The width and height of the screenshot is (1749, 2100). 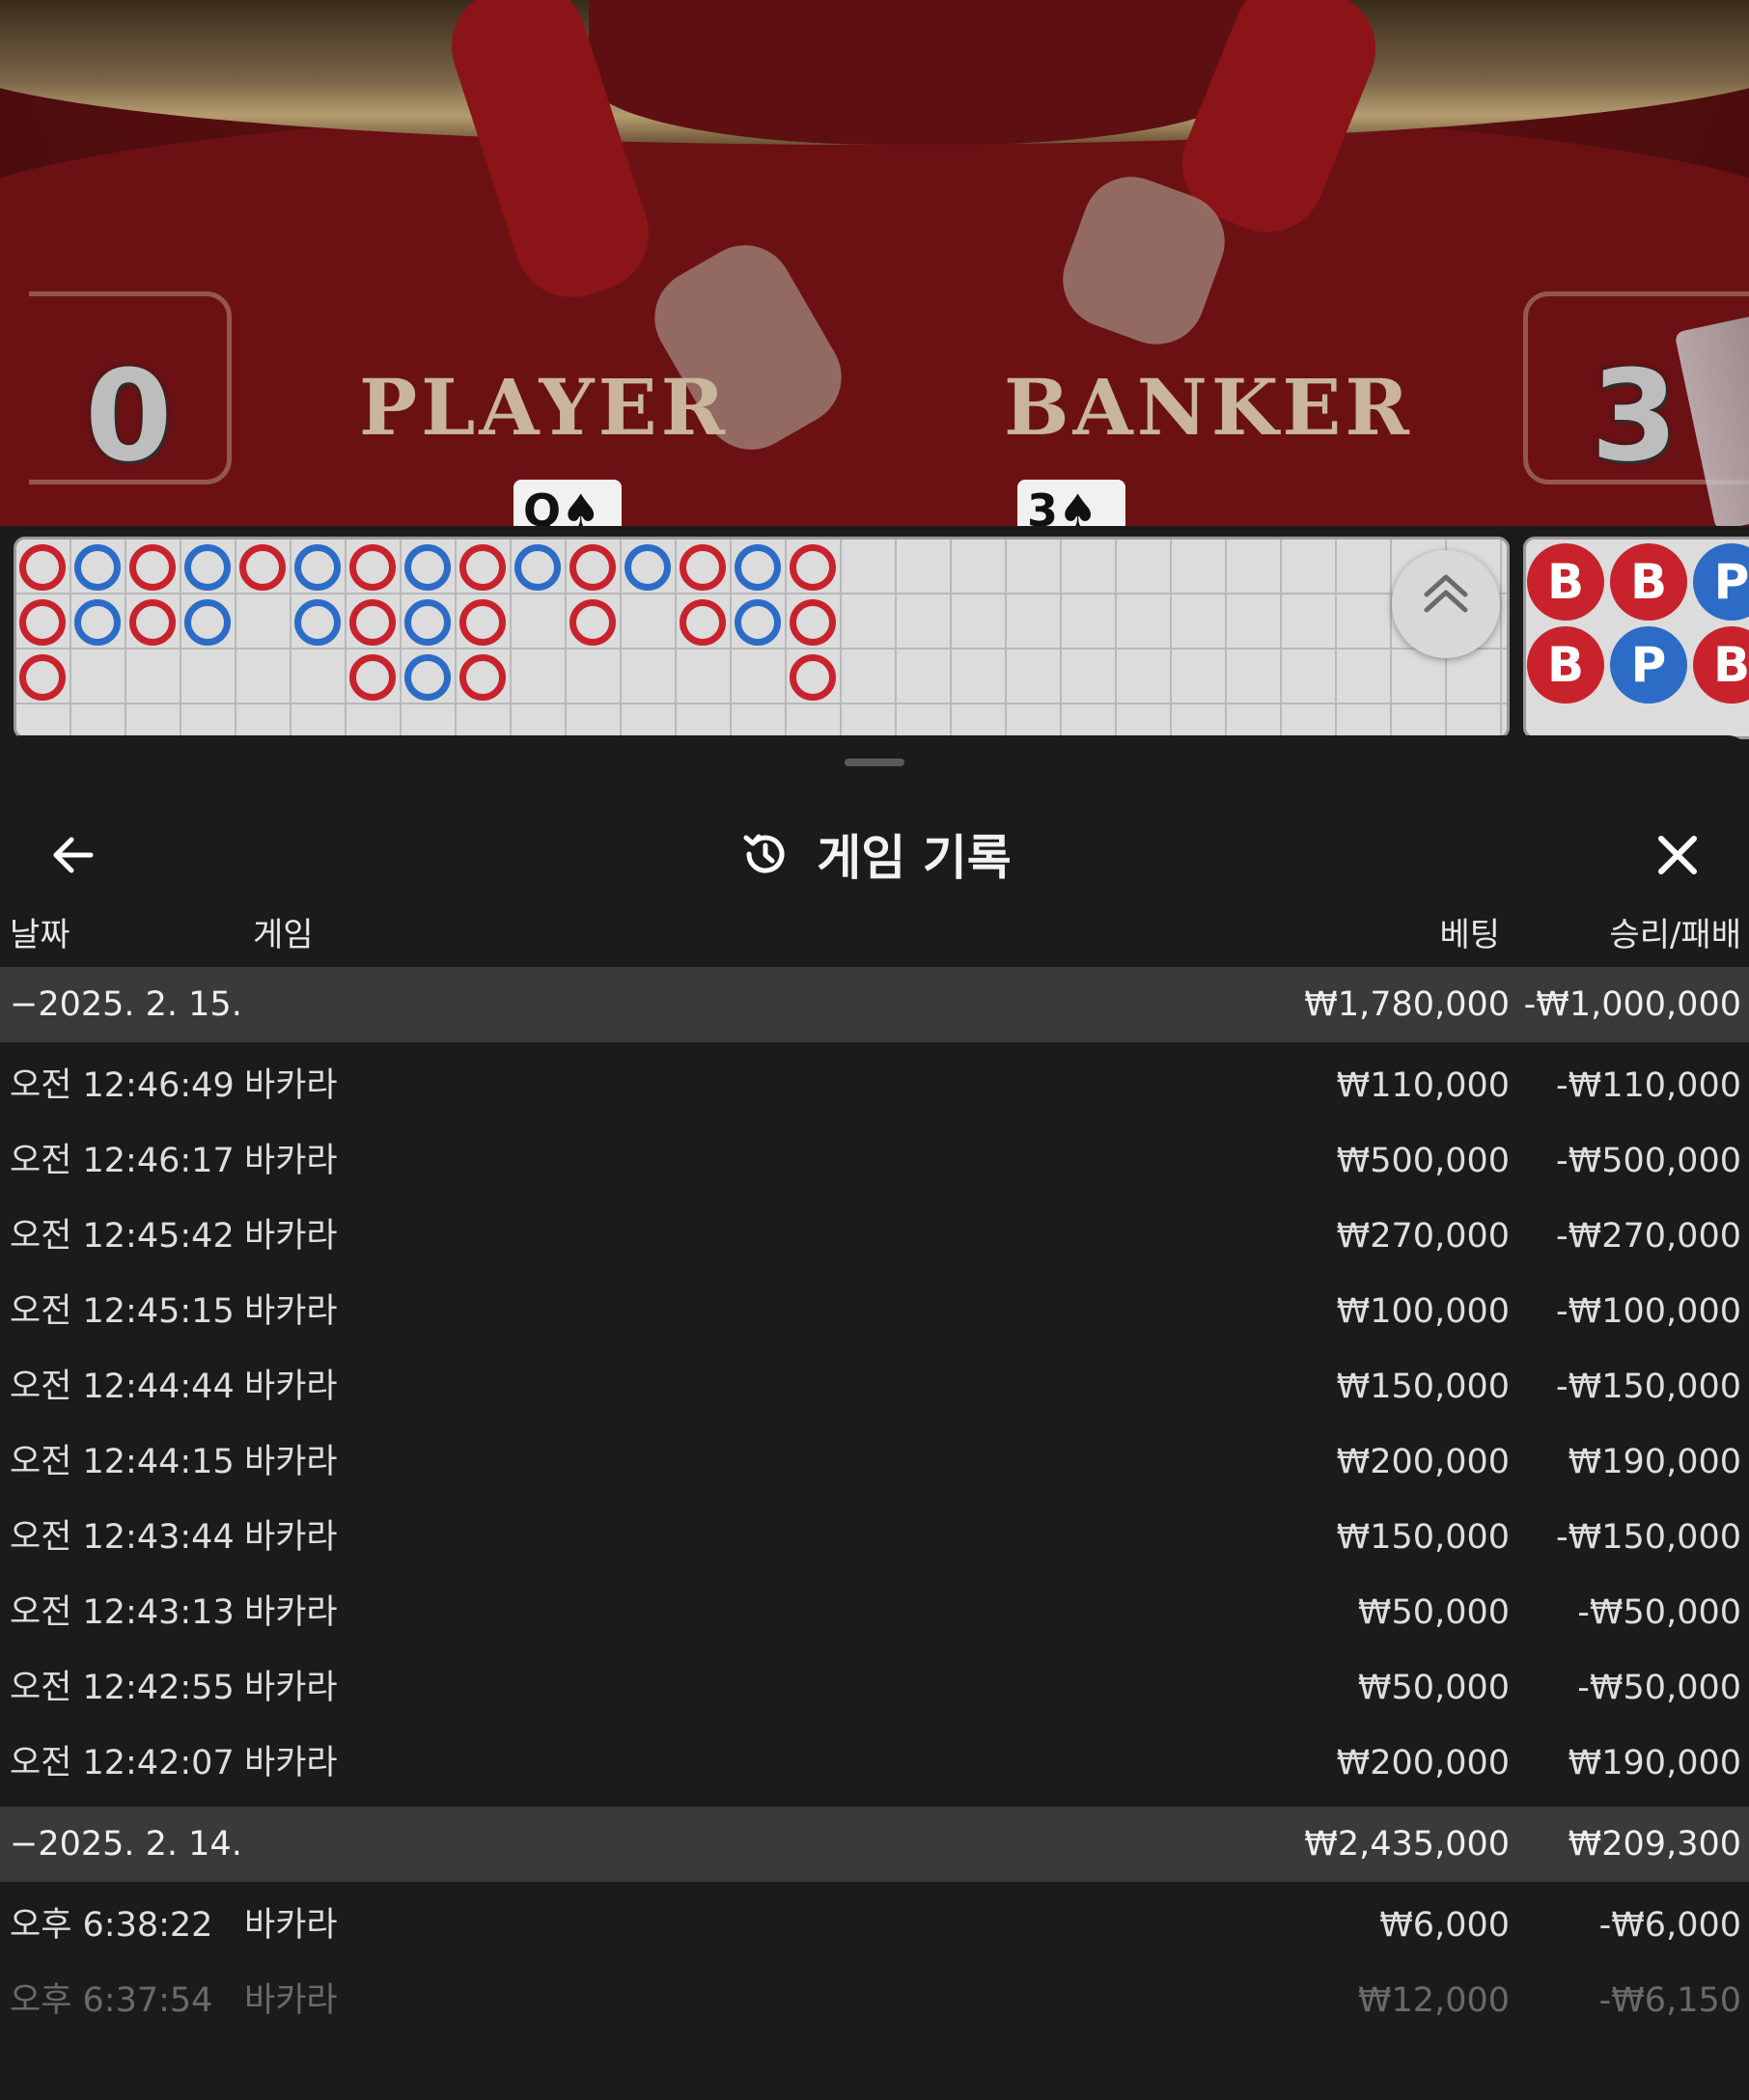 I want to click on row-result: -₩6,000, so click(x=1669, y=1925).